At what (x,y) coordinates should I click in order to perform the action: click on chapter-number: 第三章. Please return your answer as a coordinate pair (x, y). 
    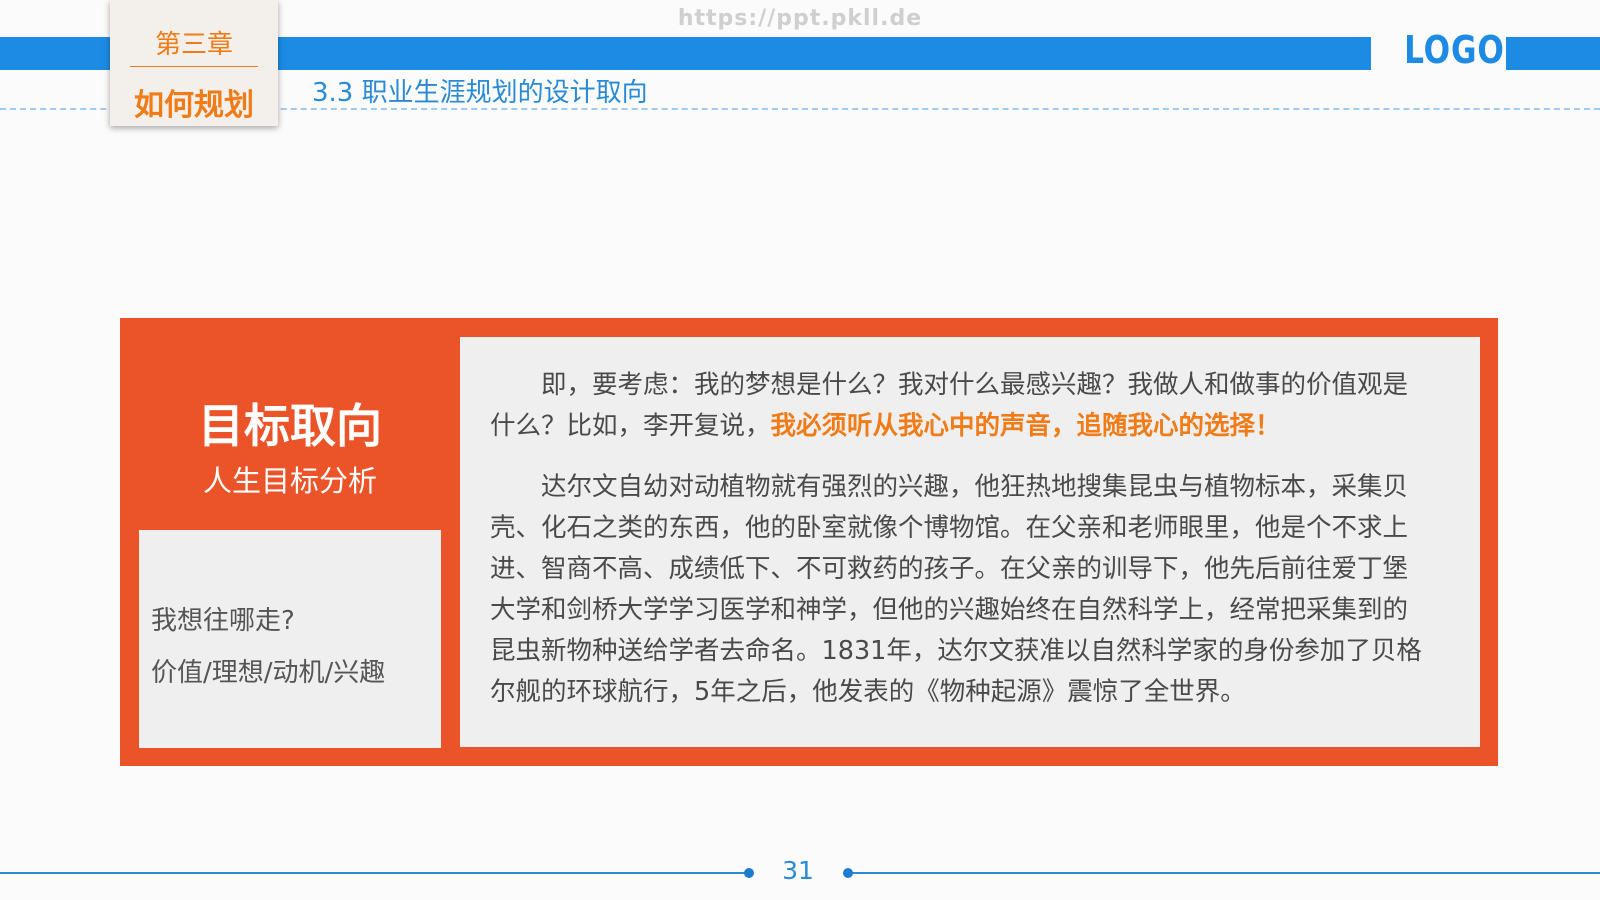
    Looking at the image, I should click on (193, 45).